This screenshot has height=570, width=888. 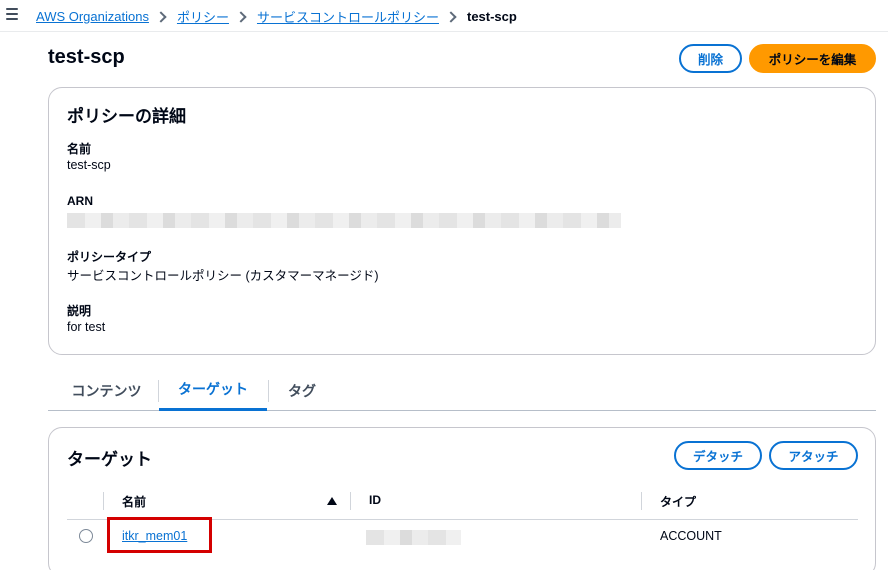 I want to click on breadcrumb-aws-organizations: AWS Organizations, so click(x=92, y=16).